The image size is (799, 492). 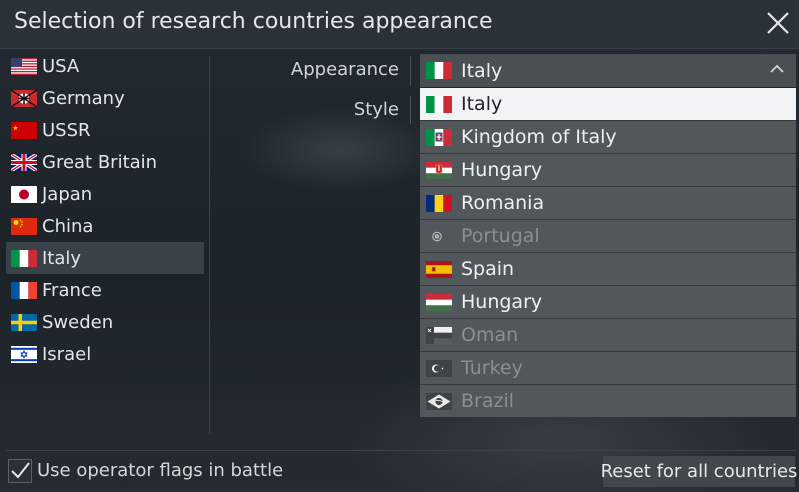 I want to click on country-item-germany: Germany, so click(x=105, y=98).